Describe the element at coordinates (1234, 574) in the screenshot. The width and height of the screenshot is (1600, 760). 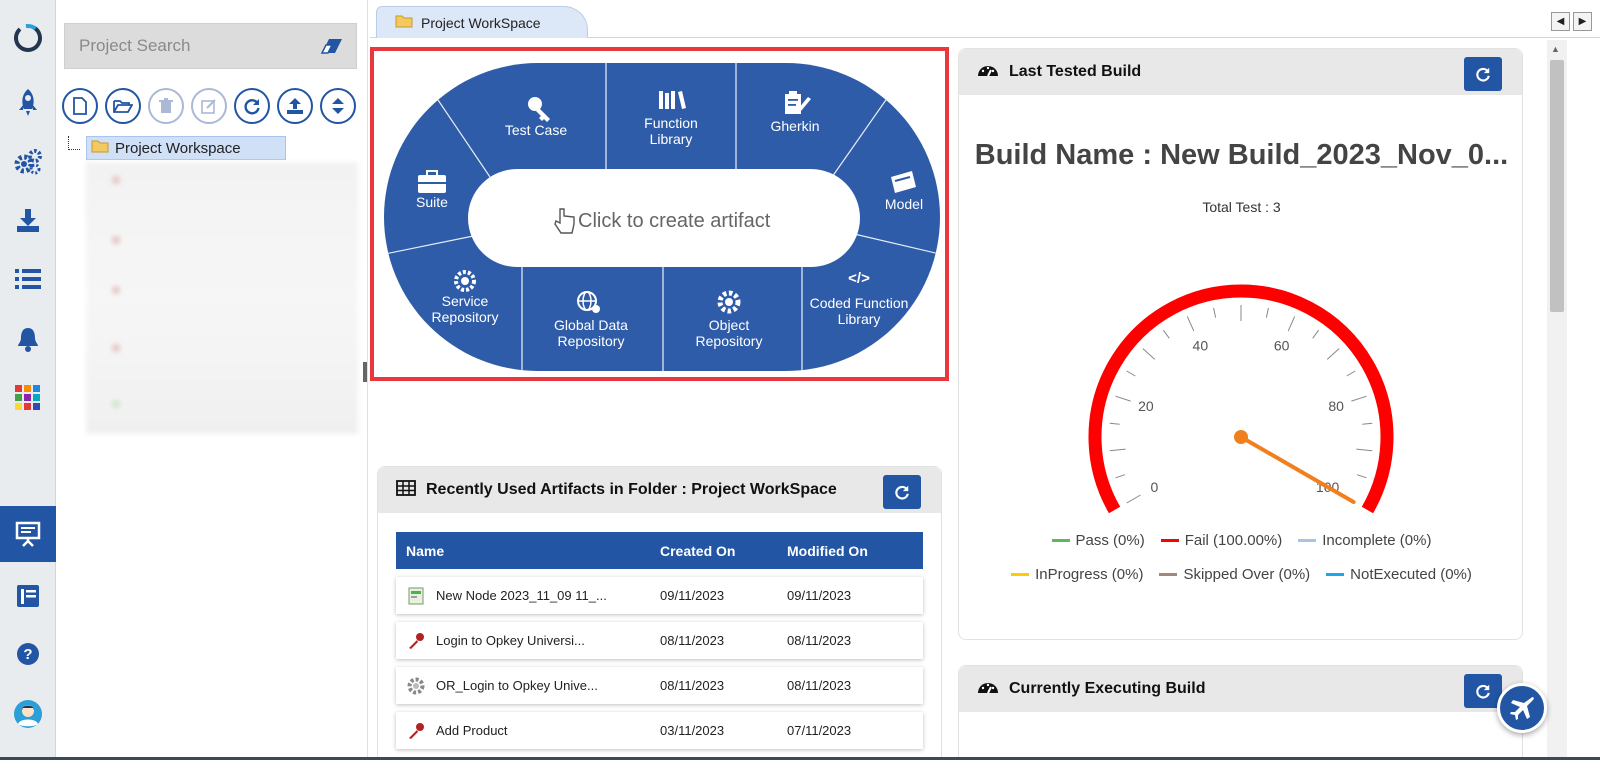
I see `legend-skipped-over: Skipped Over (0%)` at that location.